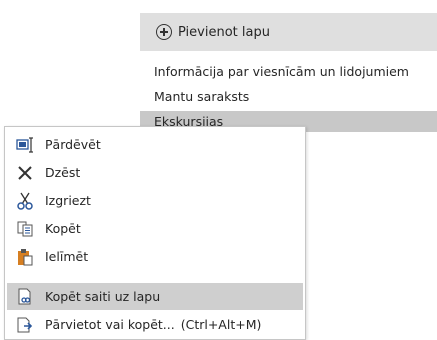  What do you see at coordinates (25, 229) in the screenshot?
I see `copy-icon` at bounding box center [25, 229].